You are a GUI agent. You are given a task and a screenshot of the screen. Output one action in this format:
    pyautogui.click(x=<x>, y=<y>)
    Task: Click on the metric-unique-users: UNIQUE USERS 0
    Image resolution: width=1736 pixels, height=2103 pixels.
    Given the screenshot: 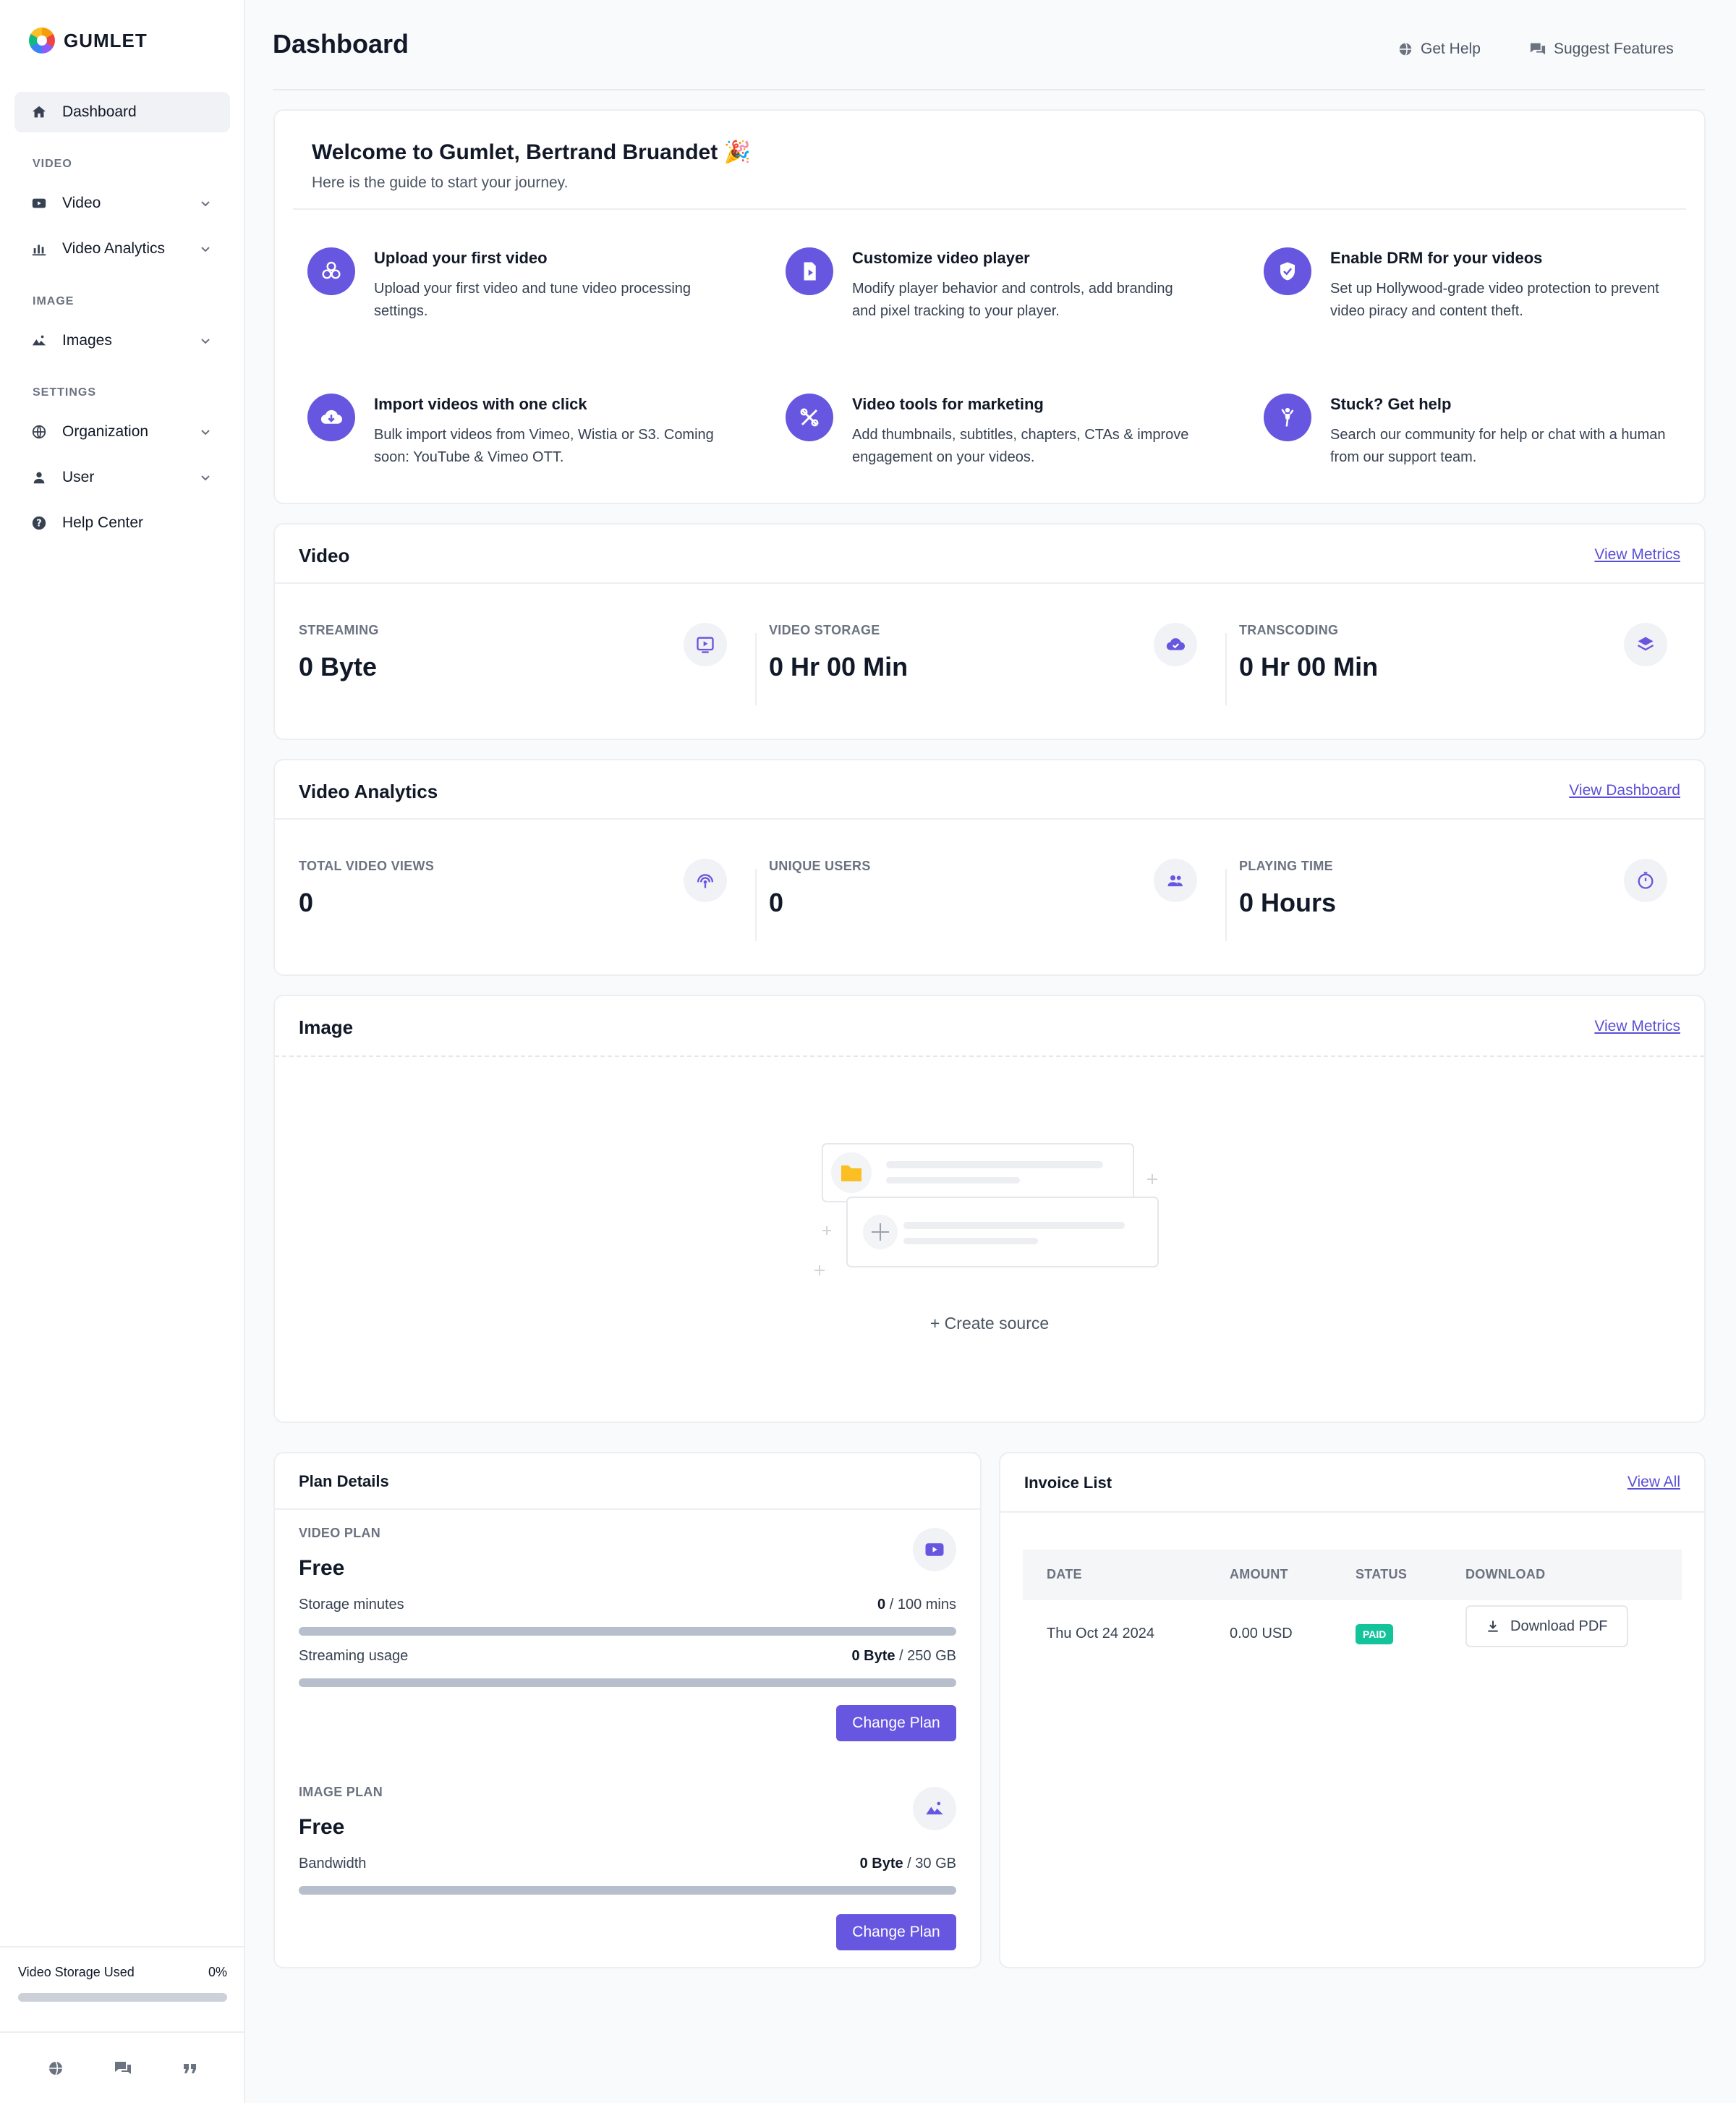 What is the action you would take?
    pyautogui.click(x=990, y=898)
    